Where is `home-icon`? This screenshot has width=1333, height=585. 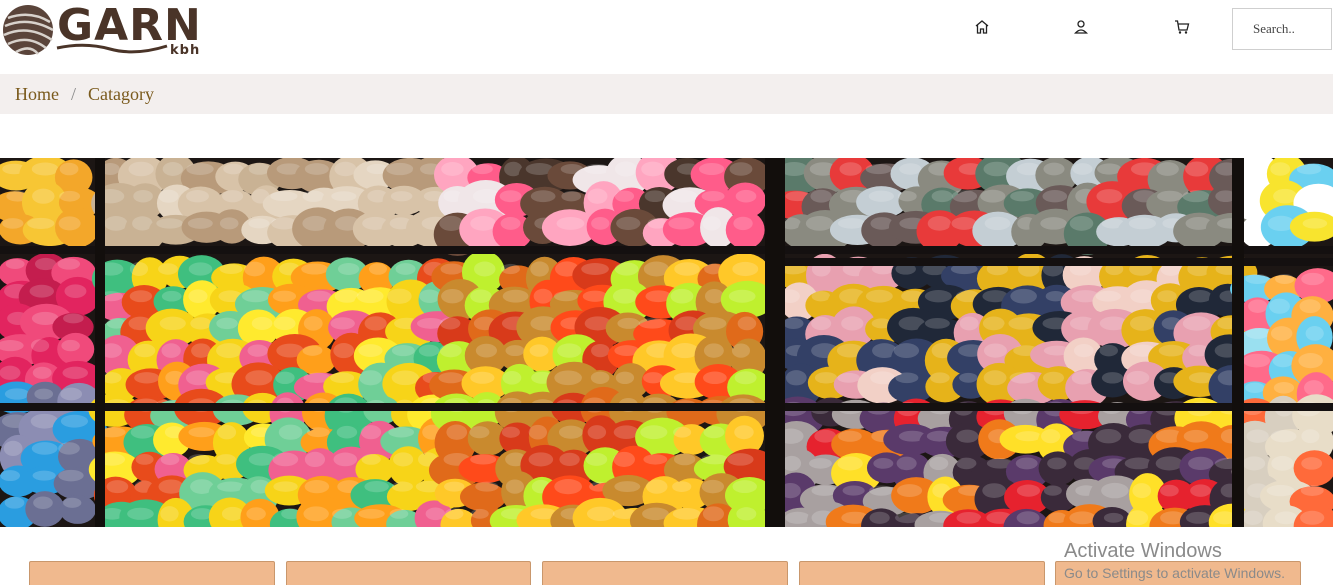
home-icon is located at coordinates (982, 27).